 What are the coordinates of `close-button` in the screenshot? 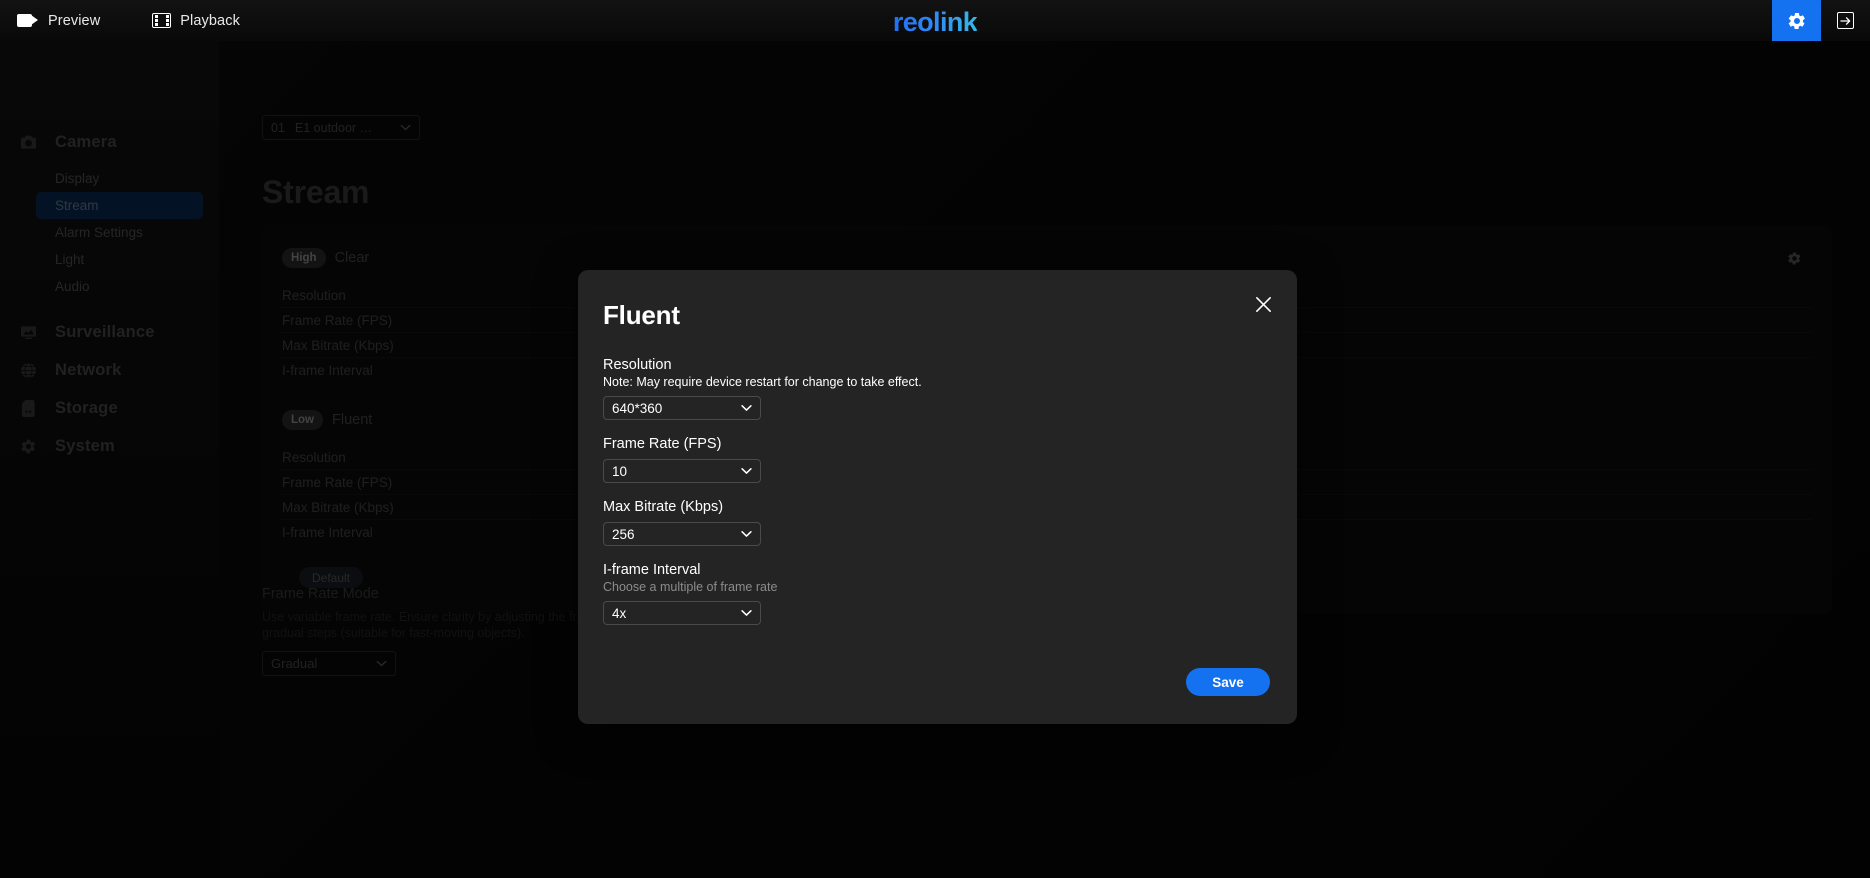 It's located at (1263, 304).